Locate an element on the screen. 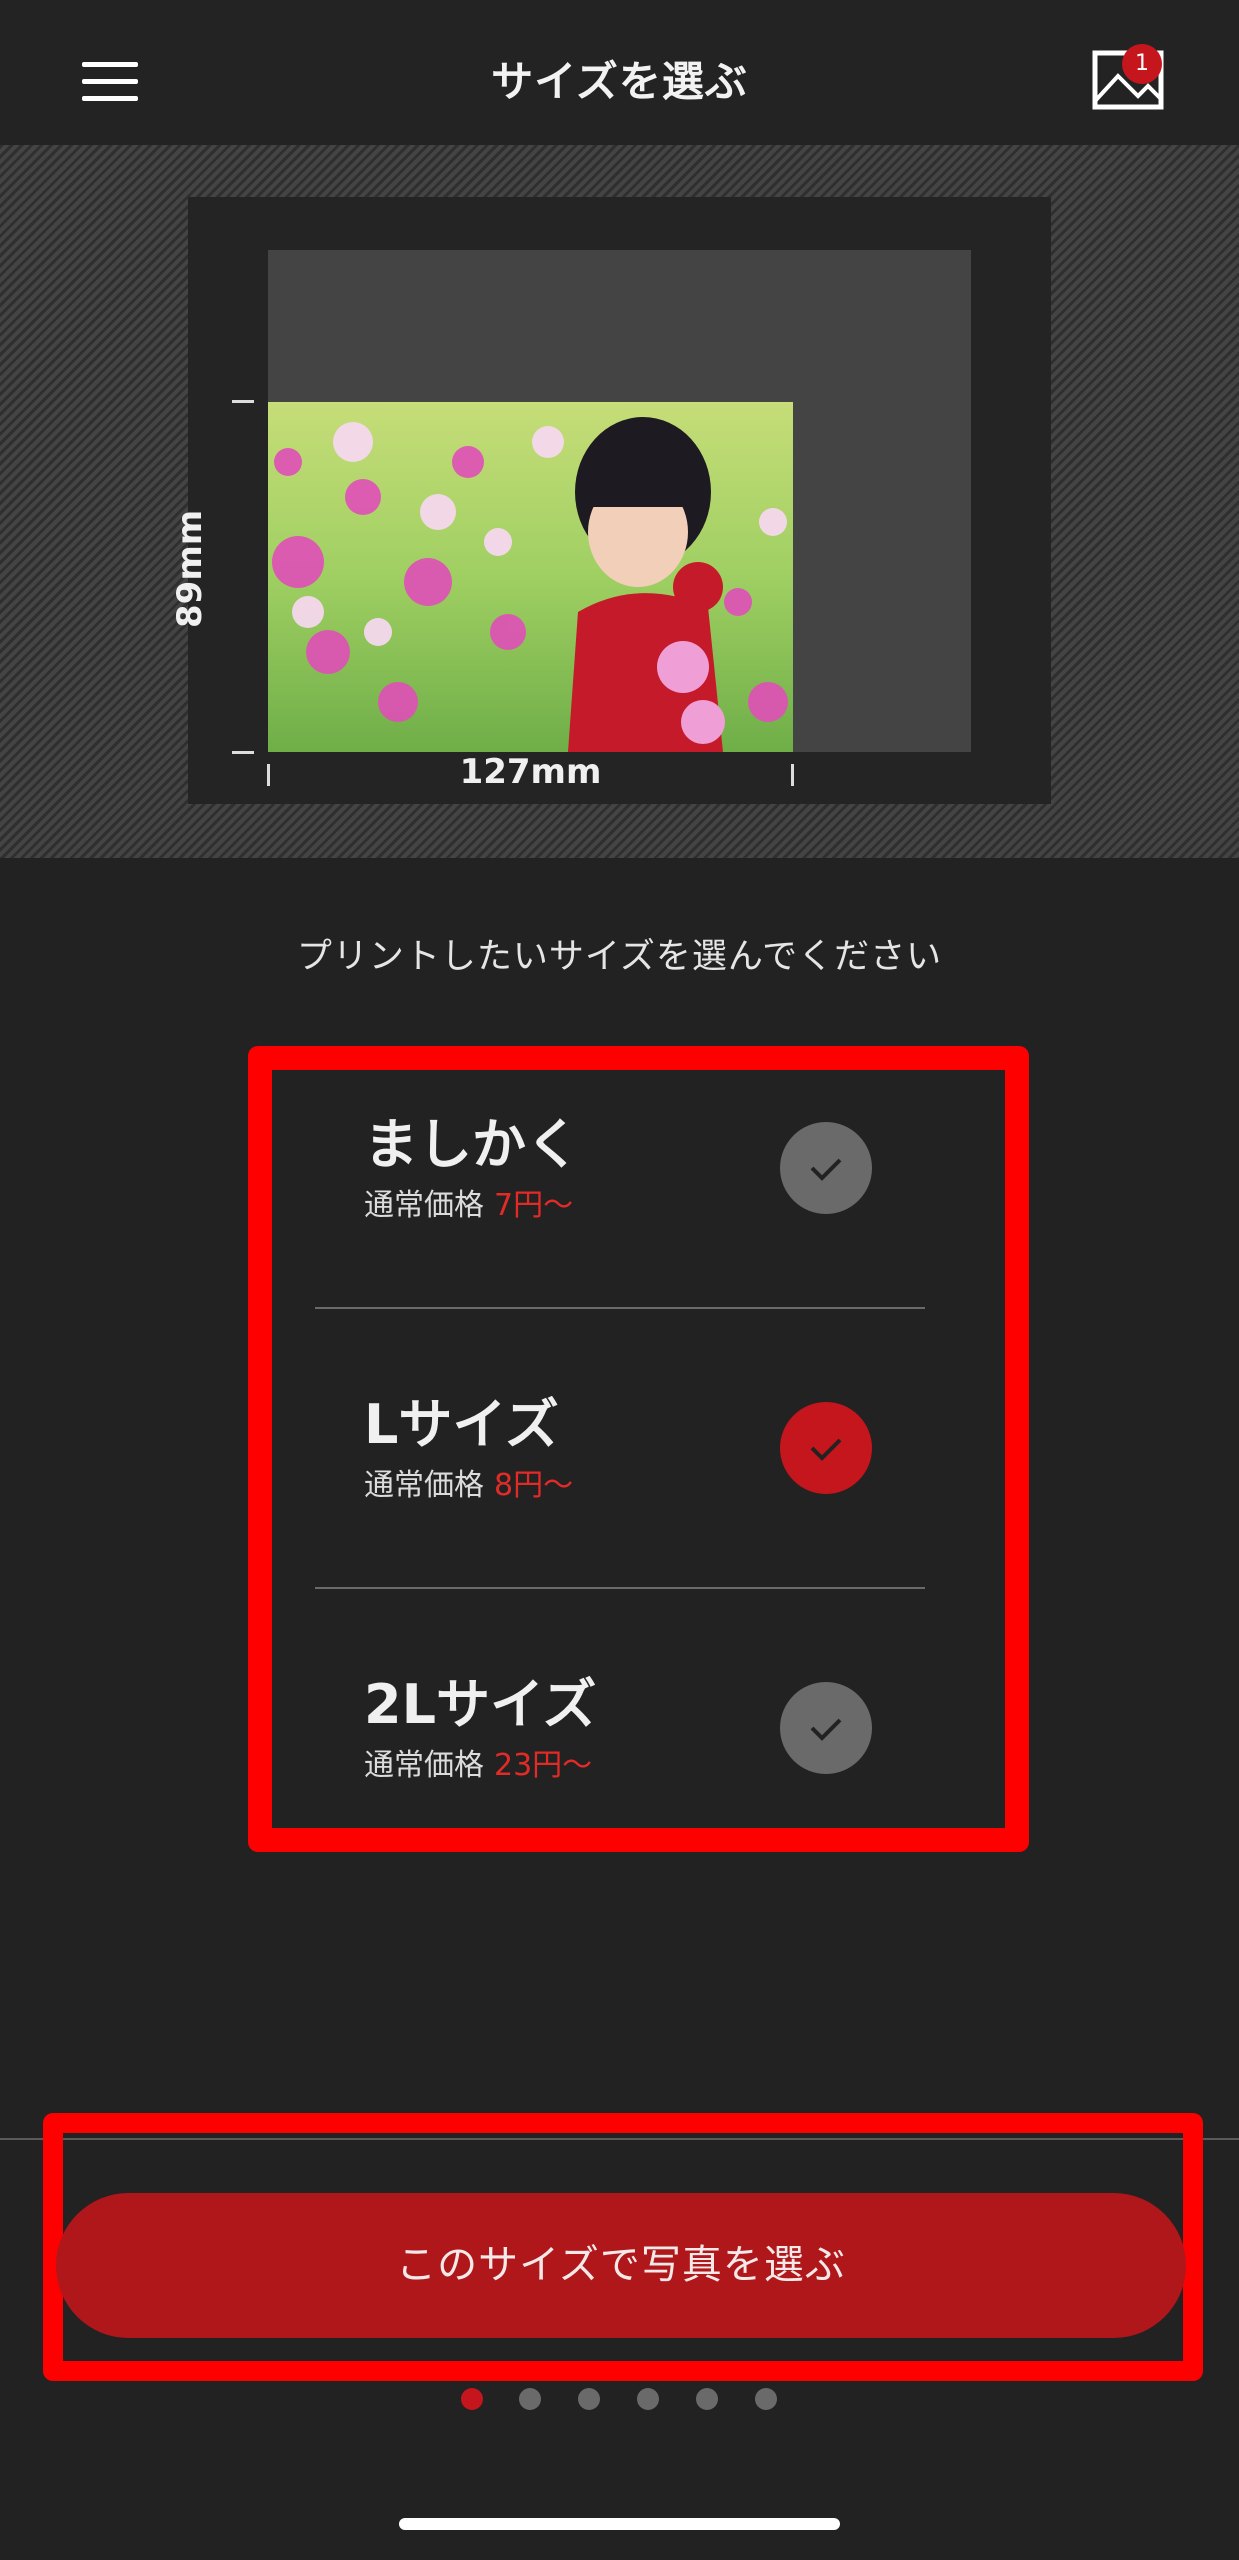  size-option-2l: 2Lサイズ 通常価格 23円〜 is located at coordinates (644, 1725).